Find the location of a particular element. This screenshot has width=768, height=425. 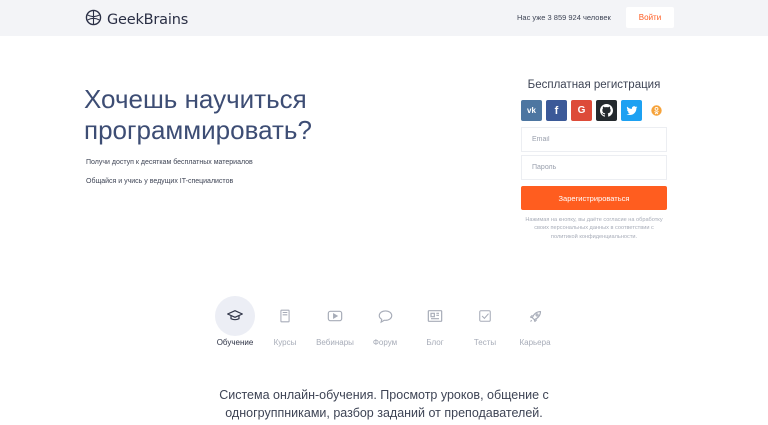

facebook-icon: f is located at coordinates (556, 110).